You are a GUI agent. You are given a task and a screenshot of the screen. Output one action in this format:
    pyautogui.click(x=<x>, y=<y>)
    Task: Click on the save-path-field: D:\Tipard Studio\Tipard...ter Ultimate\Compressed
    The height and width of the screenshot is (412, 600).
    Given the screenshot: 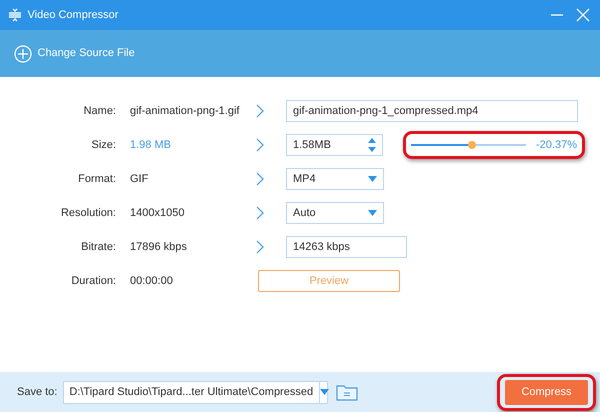 What is the action you would take?
    pyautogui.click(x=195, y=392)
    